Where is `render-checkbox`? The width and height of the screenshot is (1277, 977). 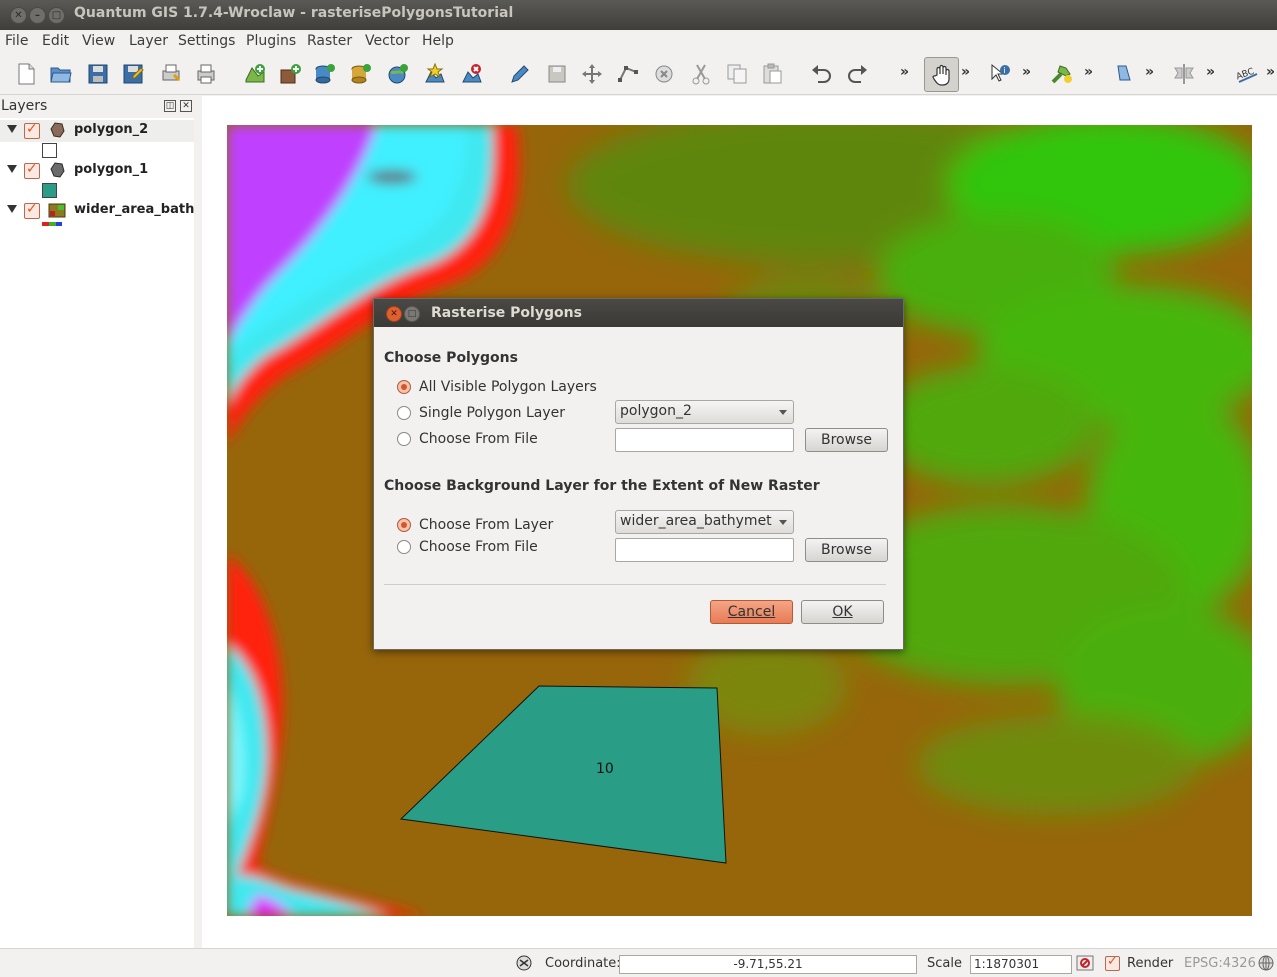 render-checkbox is located at coordinates (1112, 962).